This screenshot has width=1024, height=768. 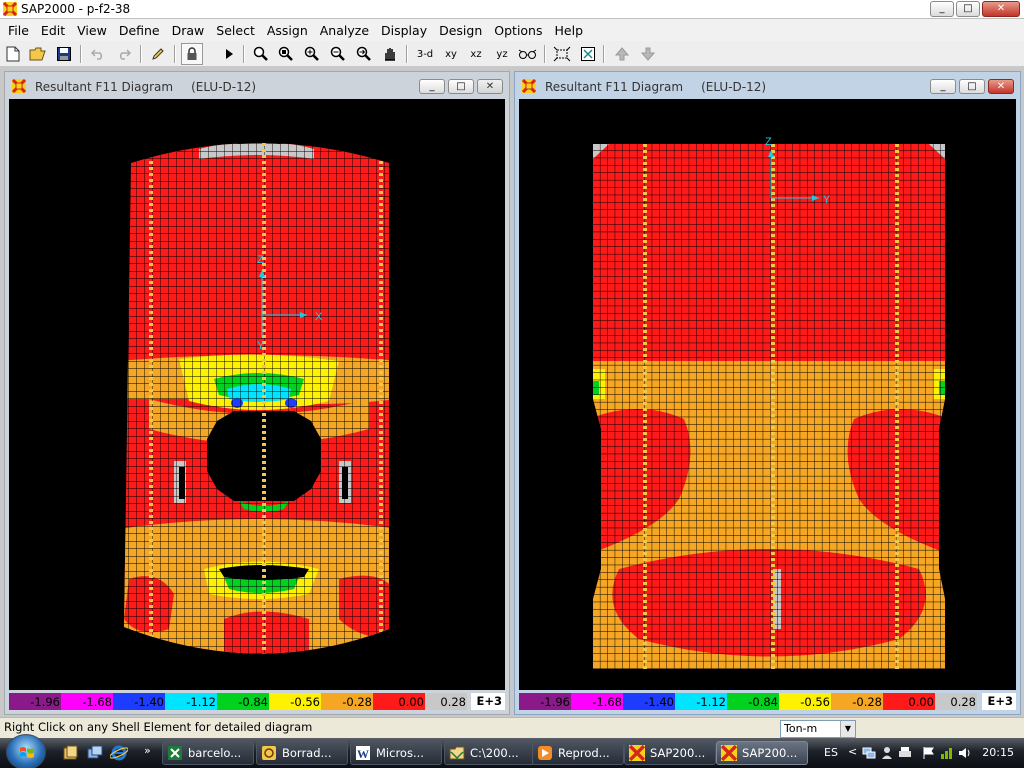 What do you see at coordinates (286, 54) in the screenshot?
I see `zoom-restore-icon` at bounding box center [286, 54].